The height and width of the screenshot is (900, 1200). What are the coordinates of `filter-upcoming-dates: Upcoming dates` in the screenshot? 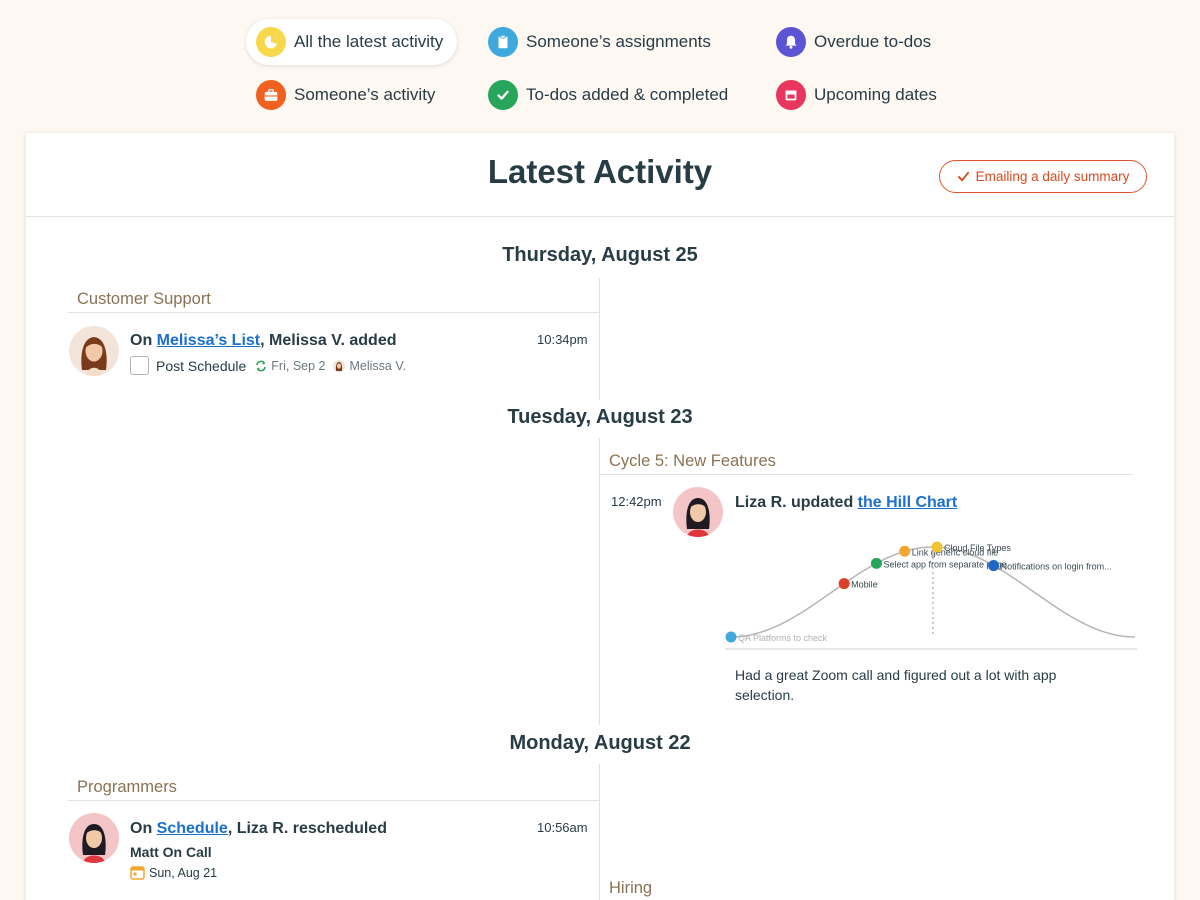 It's located at (858, 95).